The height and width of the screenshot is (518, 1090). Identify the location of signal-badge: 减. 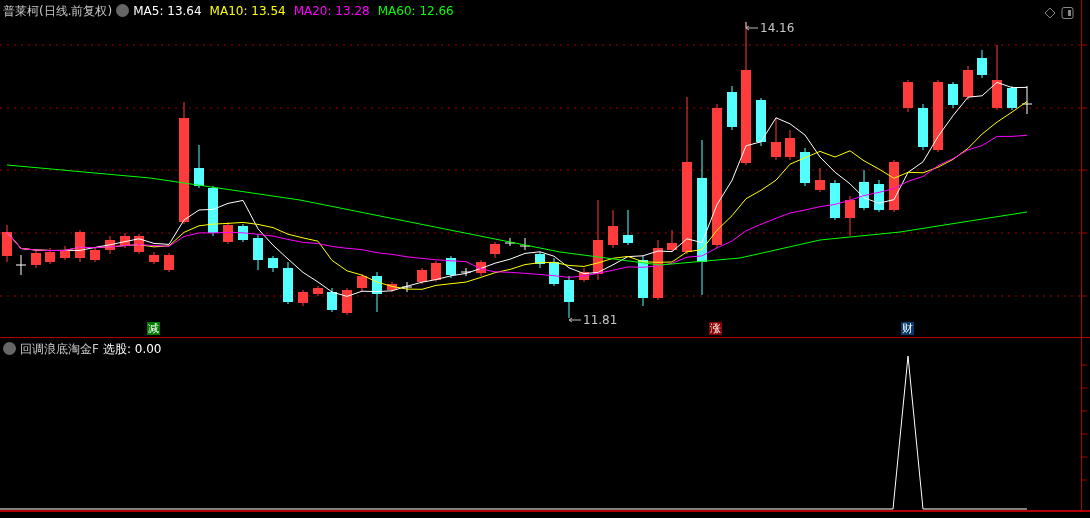
(153, 328).